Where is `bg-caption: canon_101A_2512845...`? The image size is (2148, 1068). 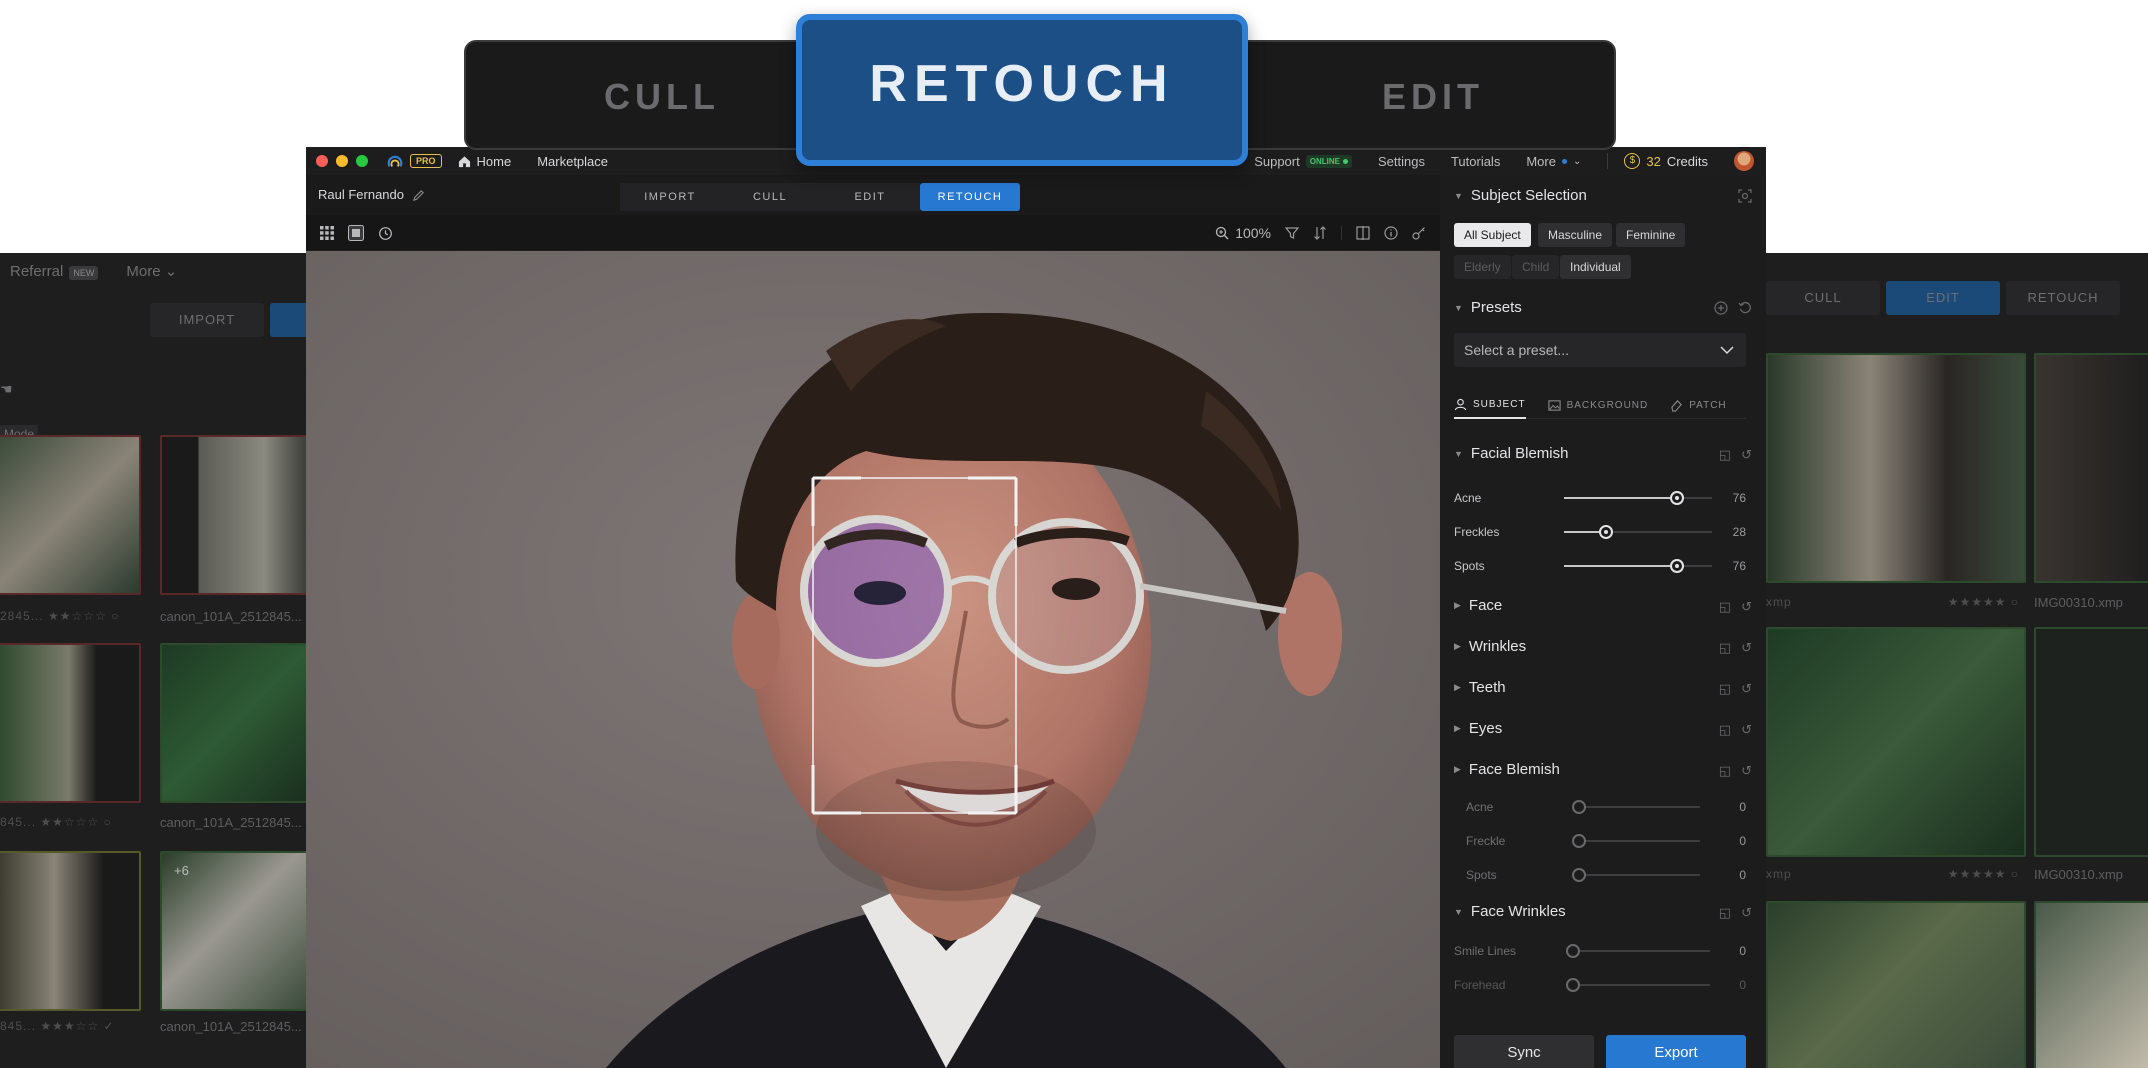 bg-caption: canon_101A_2512845... is located at coordinates (231, 1026).